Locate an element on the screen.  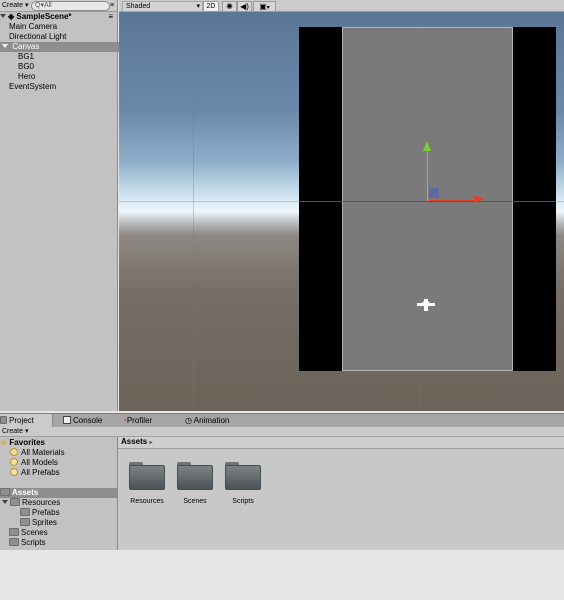
audio-toggle: ◀) is located at coordinates (244, 6).